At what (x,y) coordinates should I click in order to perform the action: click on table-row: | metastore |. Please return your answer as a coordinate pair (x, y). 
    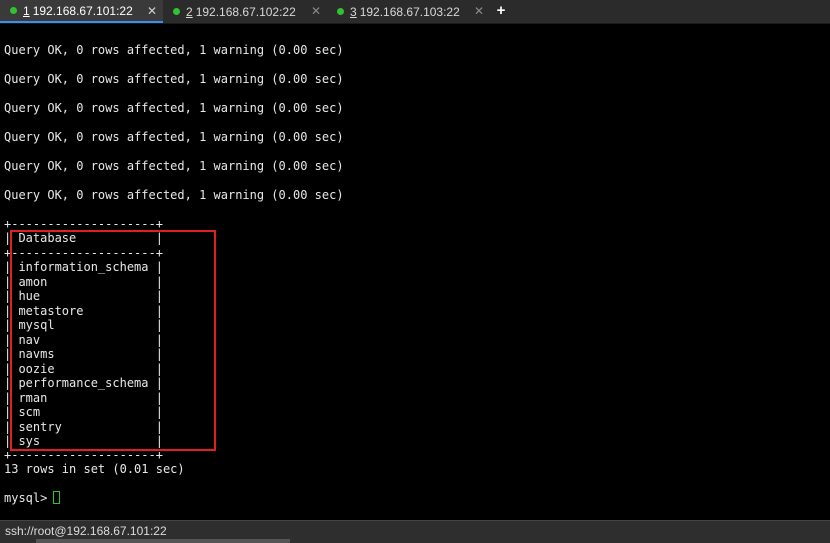
    Looking at the image, I should click on (83, 311).